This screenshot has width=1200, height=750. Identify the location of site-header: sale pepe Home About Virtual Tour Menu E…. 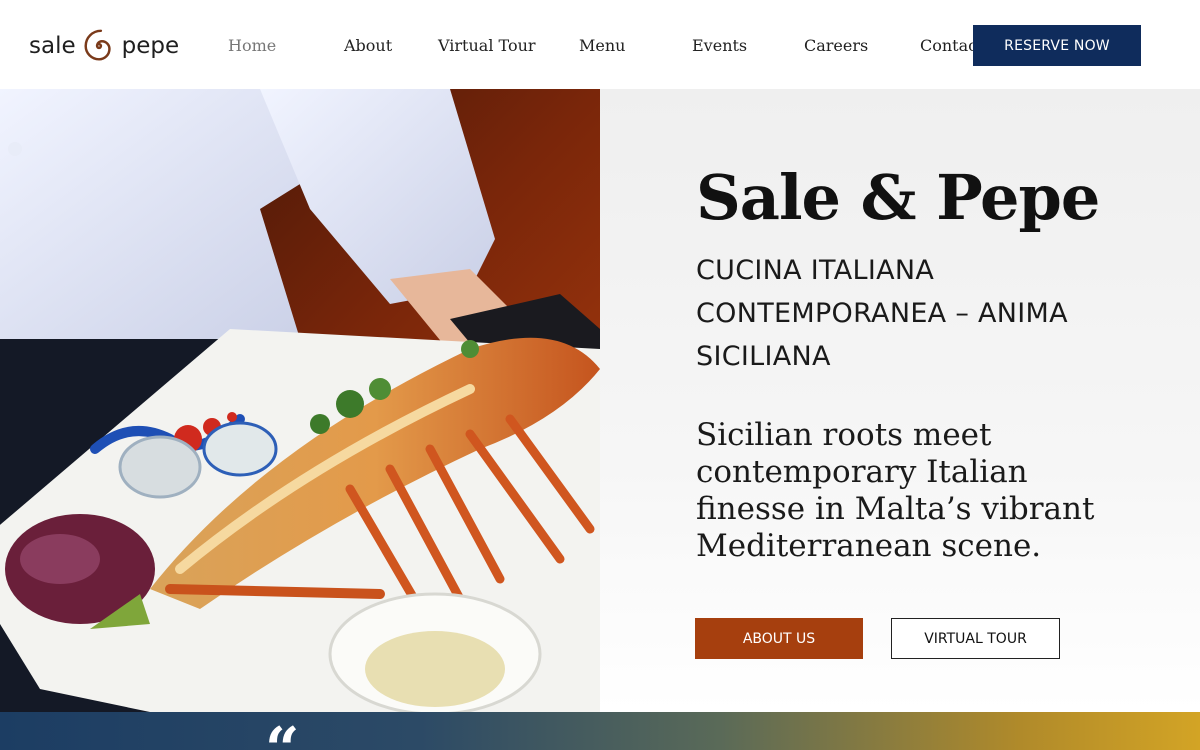
(600, 44).